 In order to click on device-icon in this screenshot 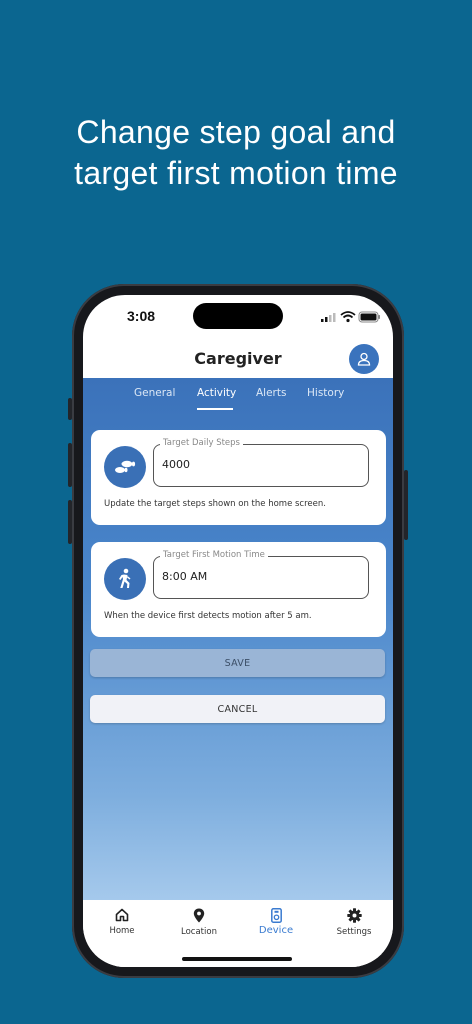, I will do `click(276, 915)`.